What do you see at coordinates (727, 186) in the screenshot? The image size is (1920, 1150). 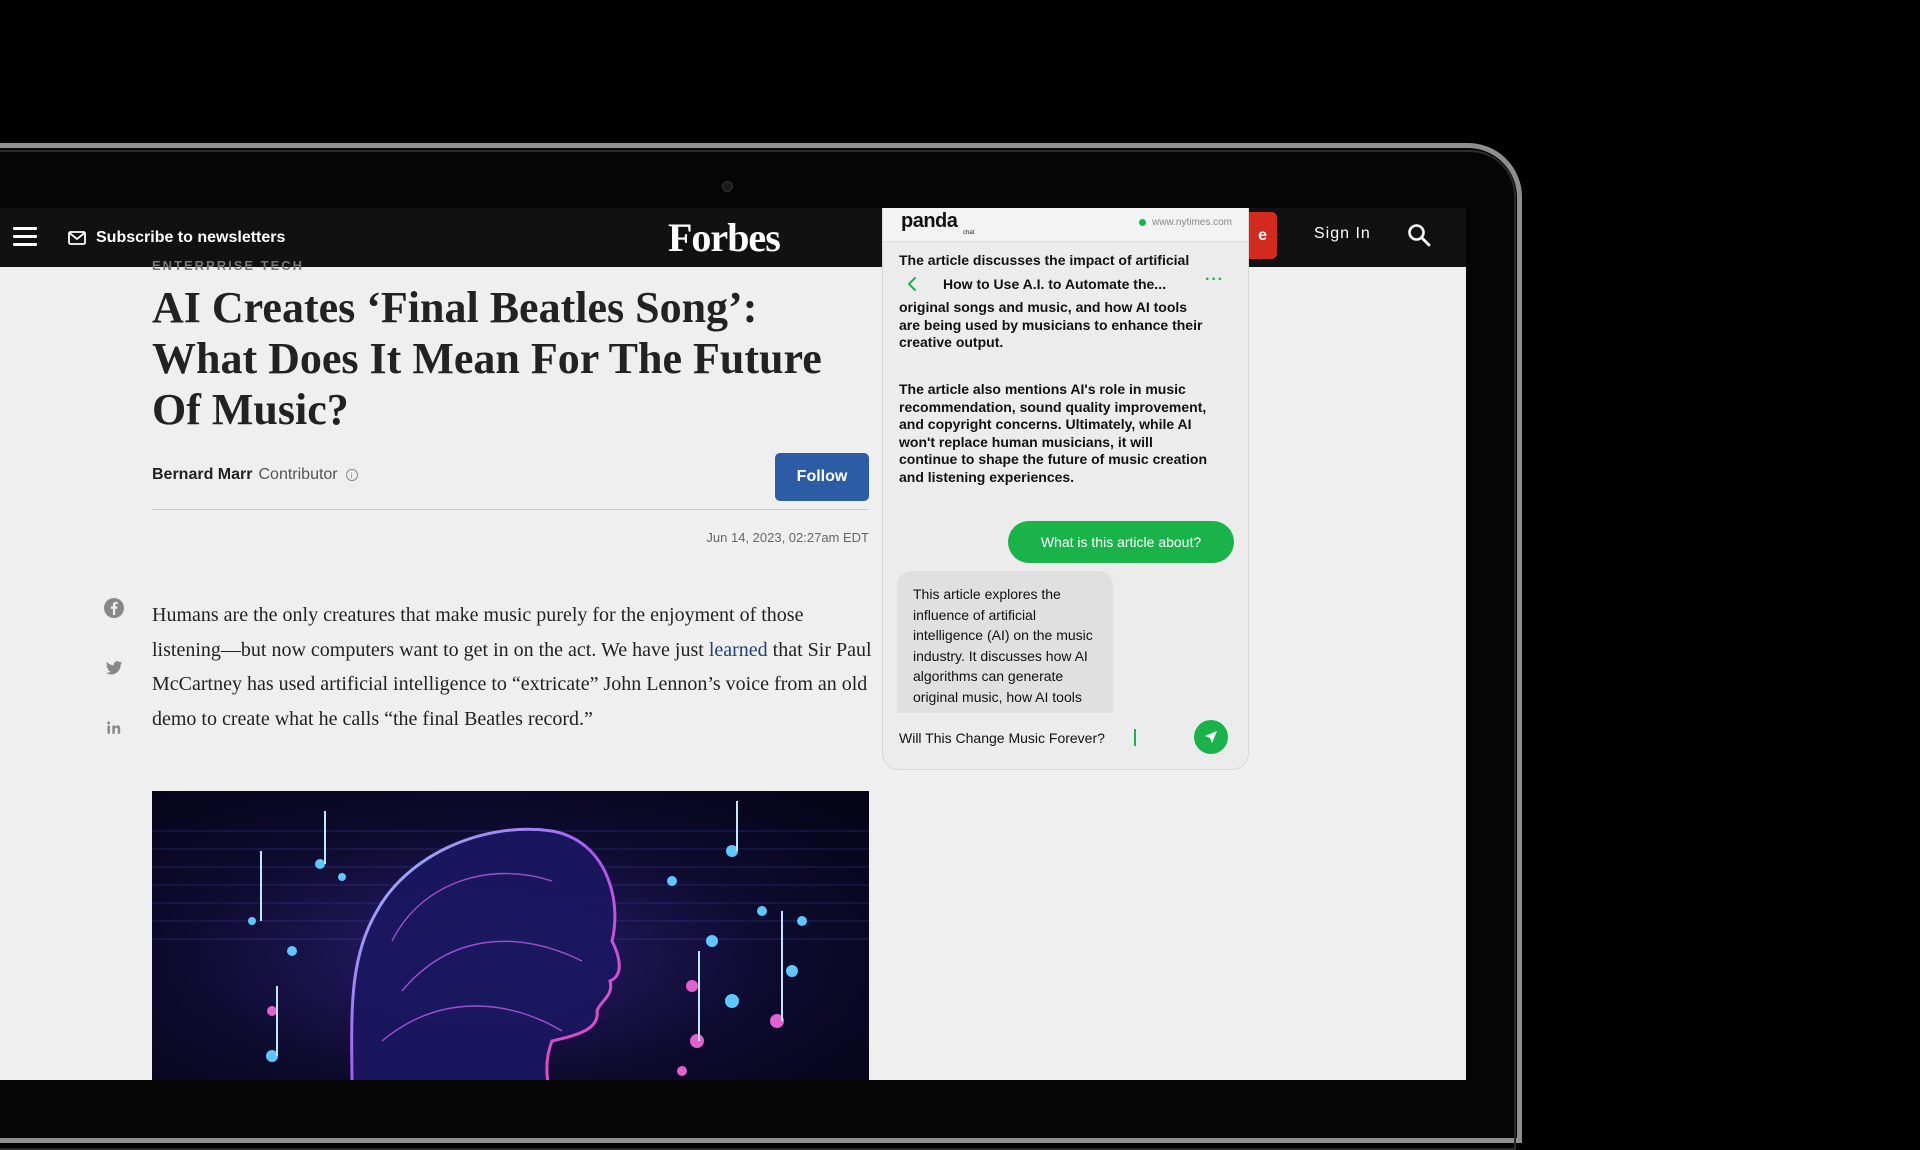 I see `webcam` at bounding box center [727, 186].